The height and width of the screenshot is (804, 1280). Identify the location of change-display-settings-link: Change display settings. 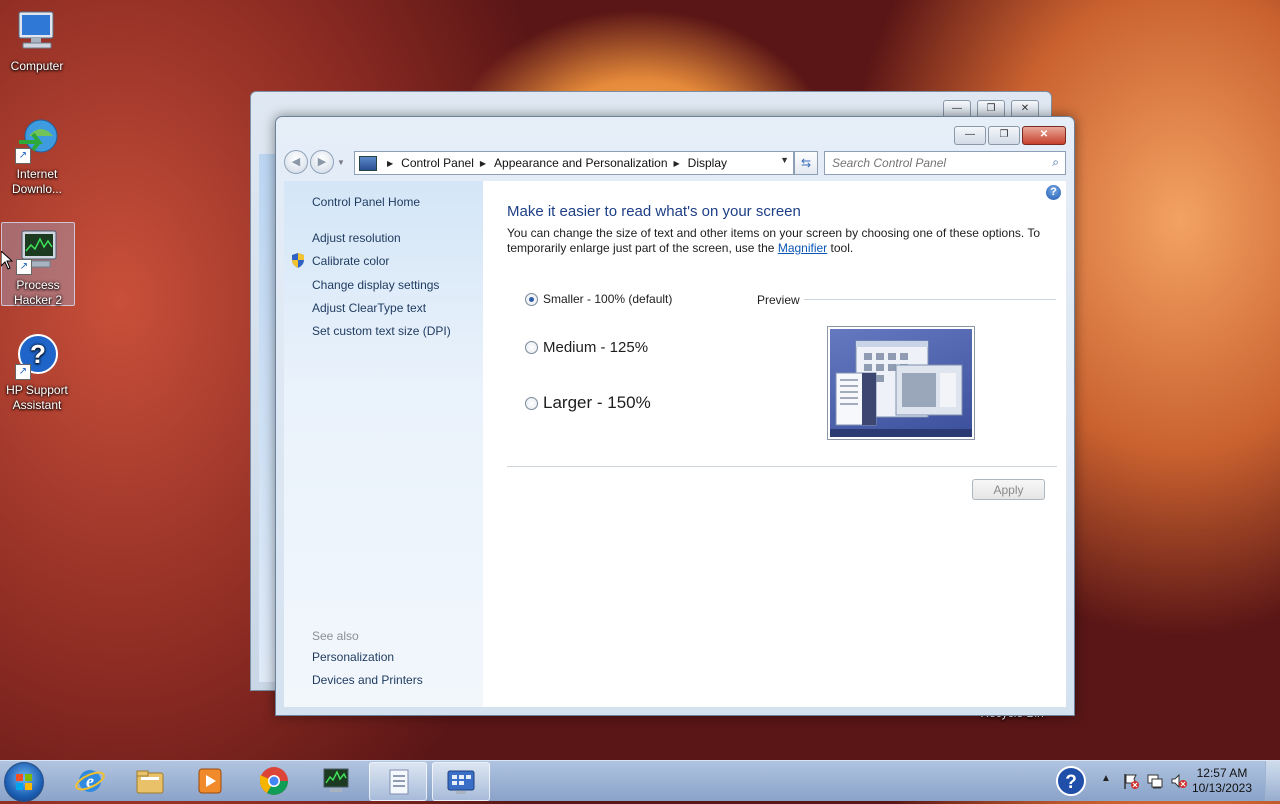
(375, 285).